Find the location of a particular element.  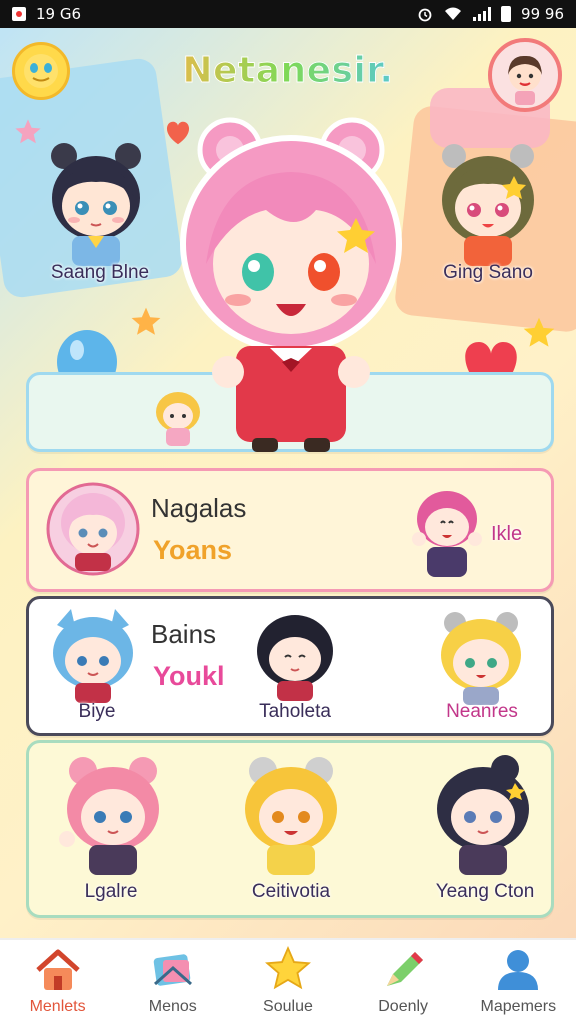

row-2-subtitle: Youkl is located at coordinates (189, 676).